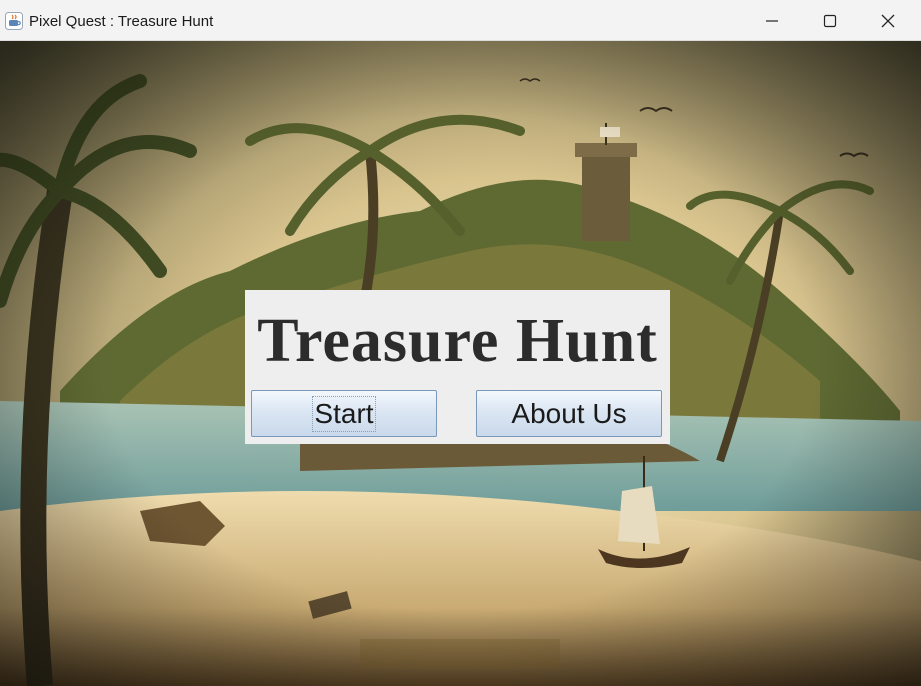  What do you see at coordinates (460, 20) in the screenshot?
I see `title-bar: Pixel Quest : Treasure Hunt` at bounding box center [460, 20].